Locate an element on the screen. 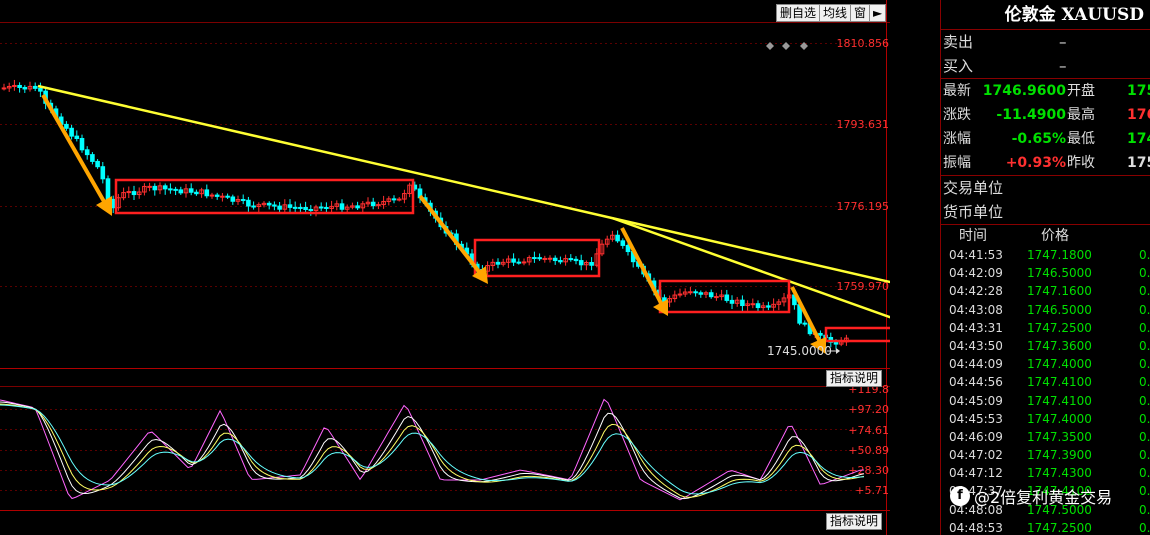 This screenshot has width=1150, height=535. sell-label: 卖出 is located at coordinates (958, 42).